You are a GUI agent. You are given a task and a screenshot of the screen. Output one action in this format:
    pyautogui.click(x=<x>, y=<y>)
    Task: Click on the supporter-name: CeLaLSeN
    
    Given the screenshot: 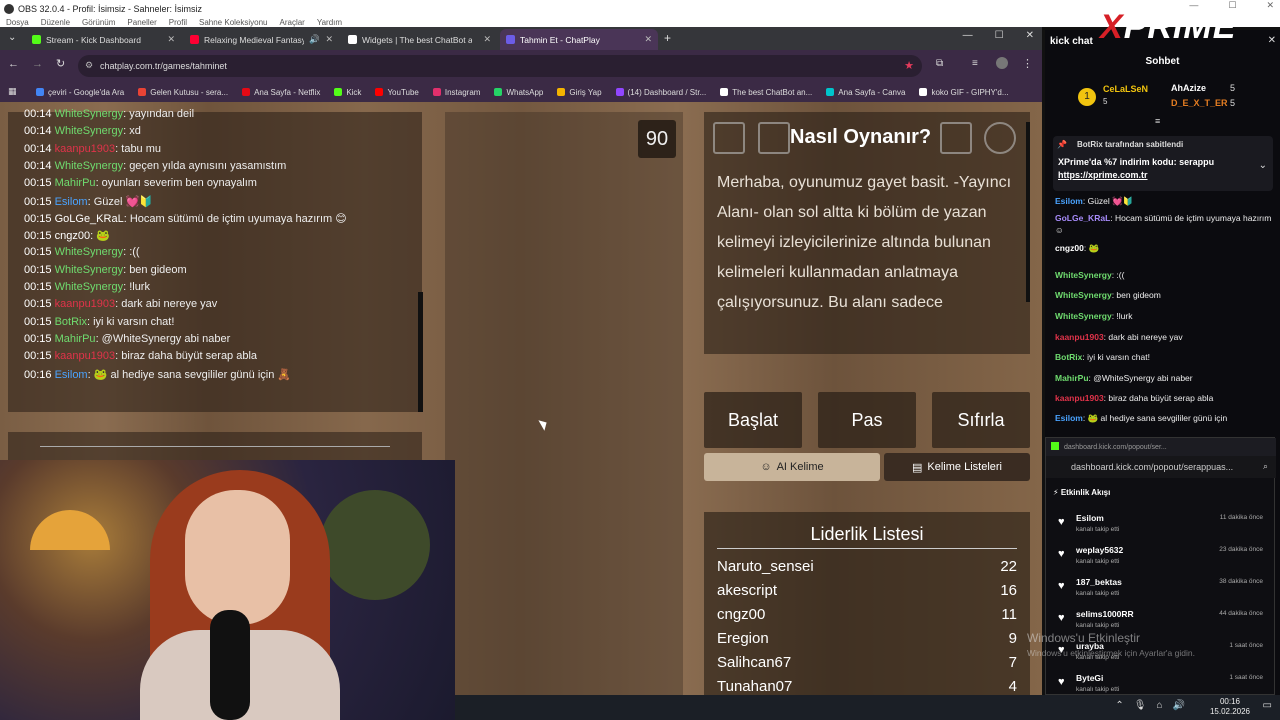 What is the action you would take?
    pyautogui.click(x=1125, y=89)
    